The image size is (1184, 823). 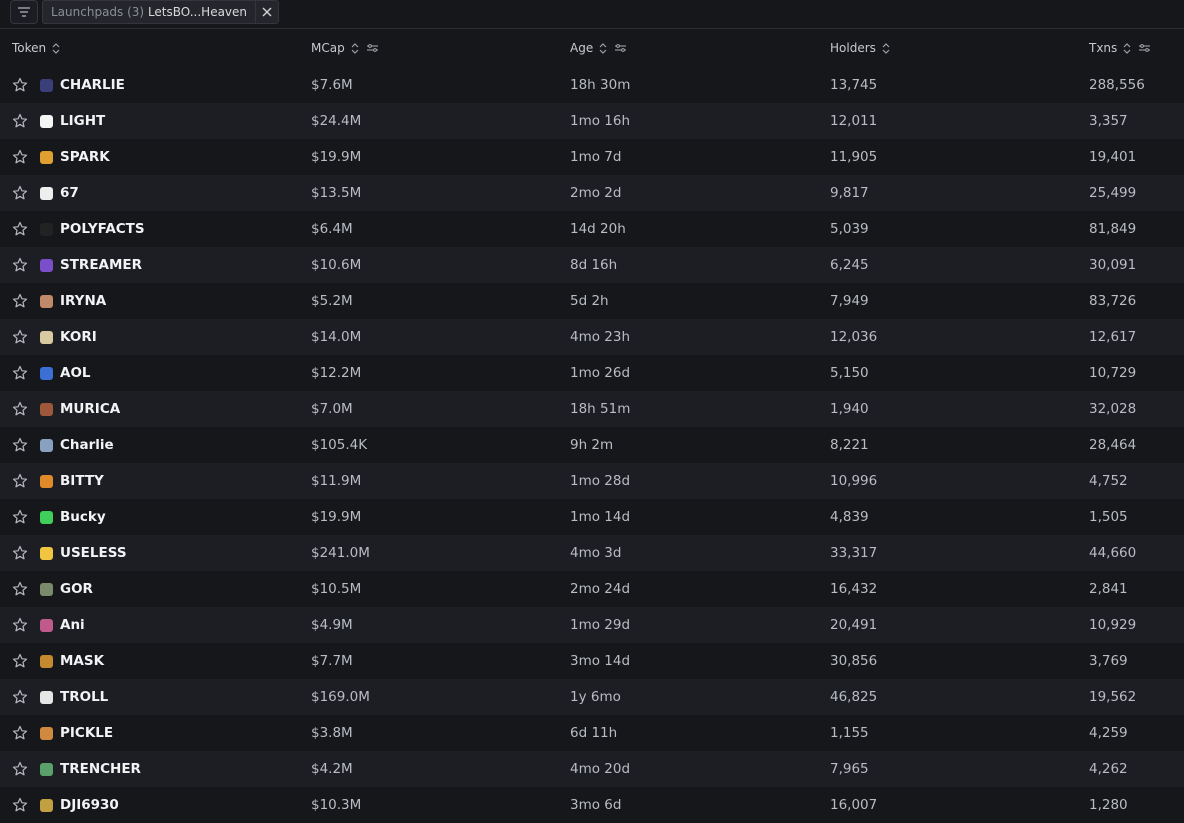 What do you see at coordinates (592, 229) in the screenshot?
I see `table-row: POLYFACTS $6.4M 14d 20h 5,039 81,849` at bounding box center [592, 229].